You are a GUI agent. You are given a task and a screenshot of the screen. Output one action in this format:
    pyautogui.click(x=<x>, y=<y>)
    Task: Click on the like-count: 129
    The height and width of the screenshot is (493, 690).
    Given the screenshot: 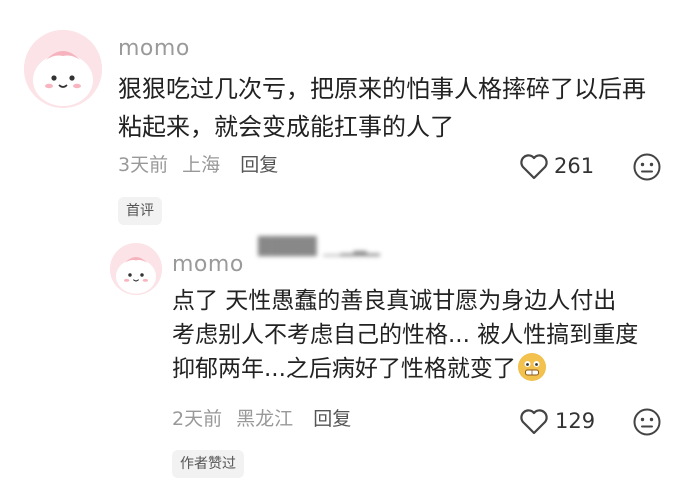 What is the action you would take?
    pyautogui.click(x=575, y=421)
    